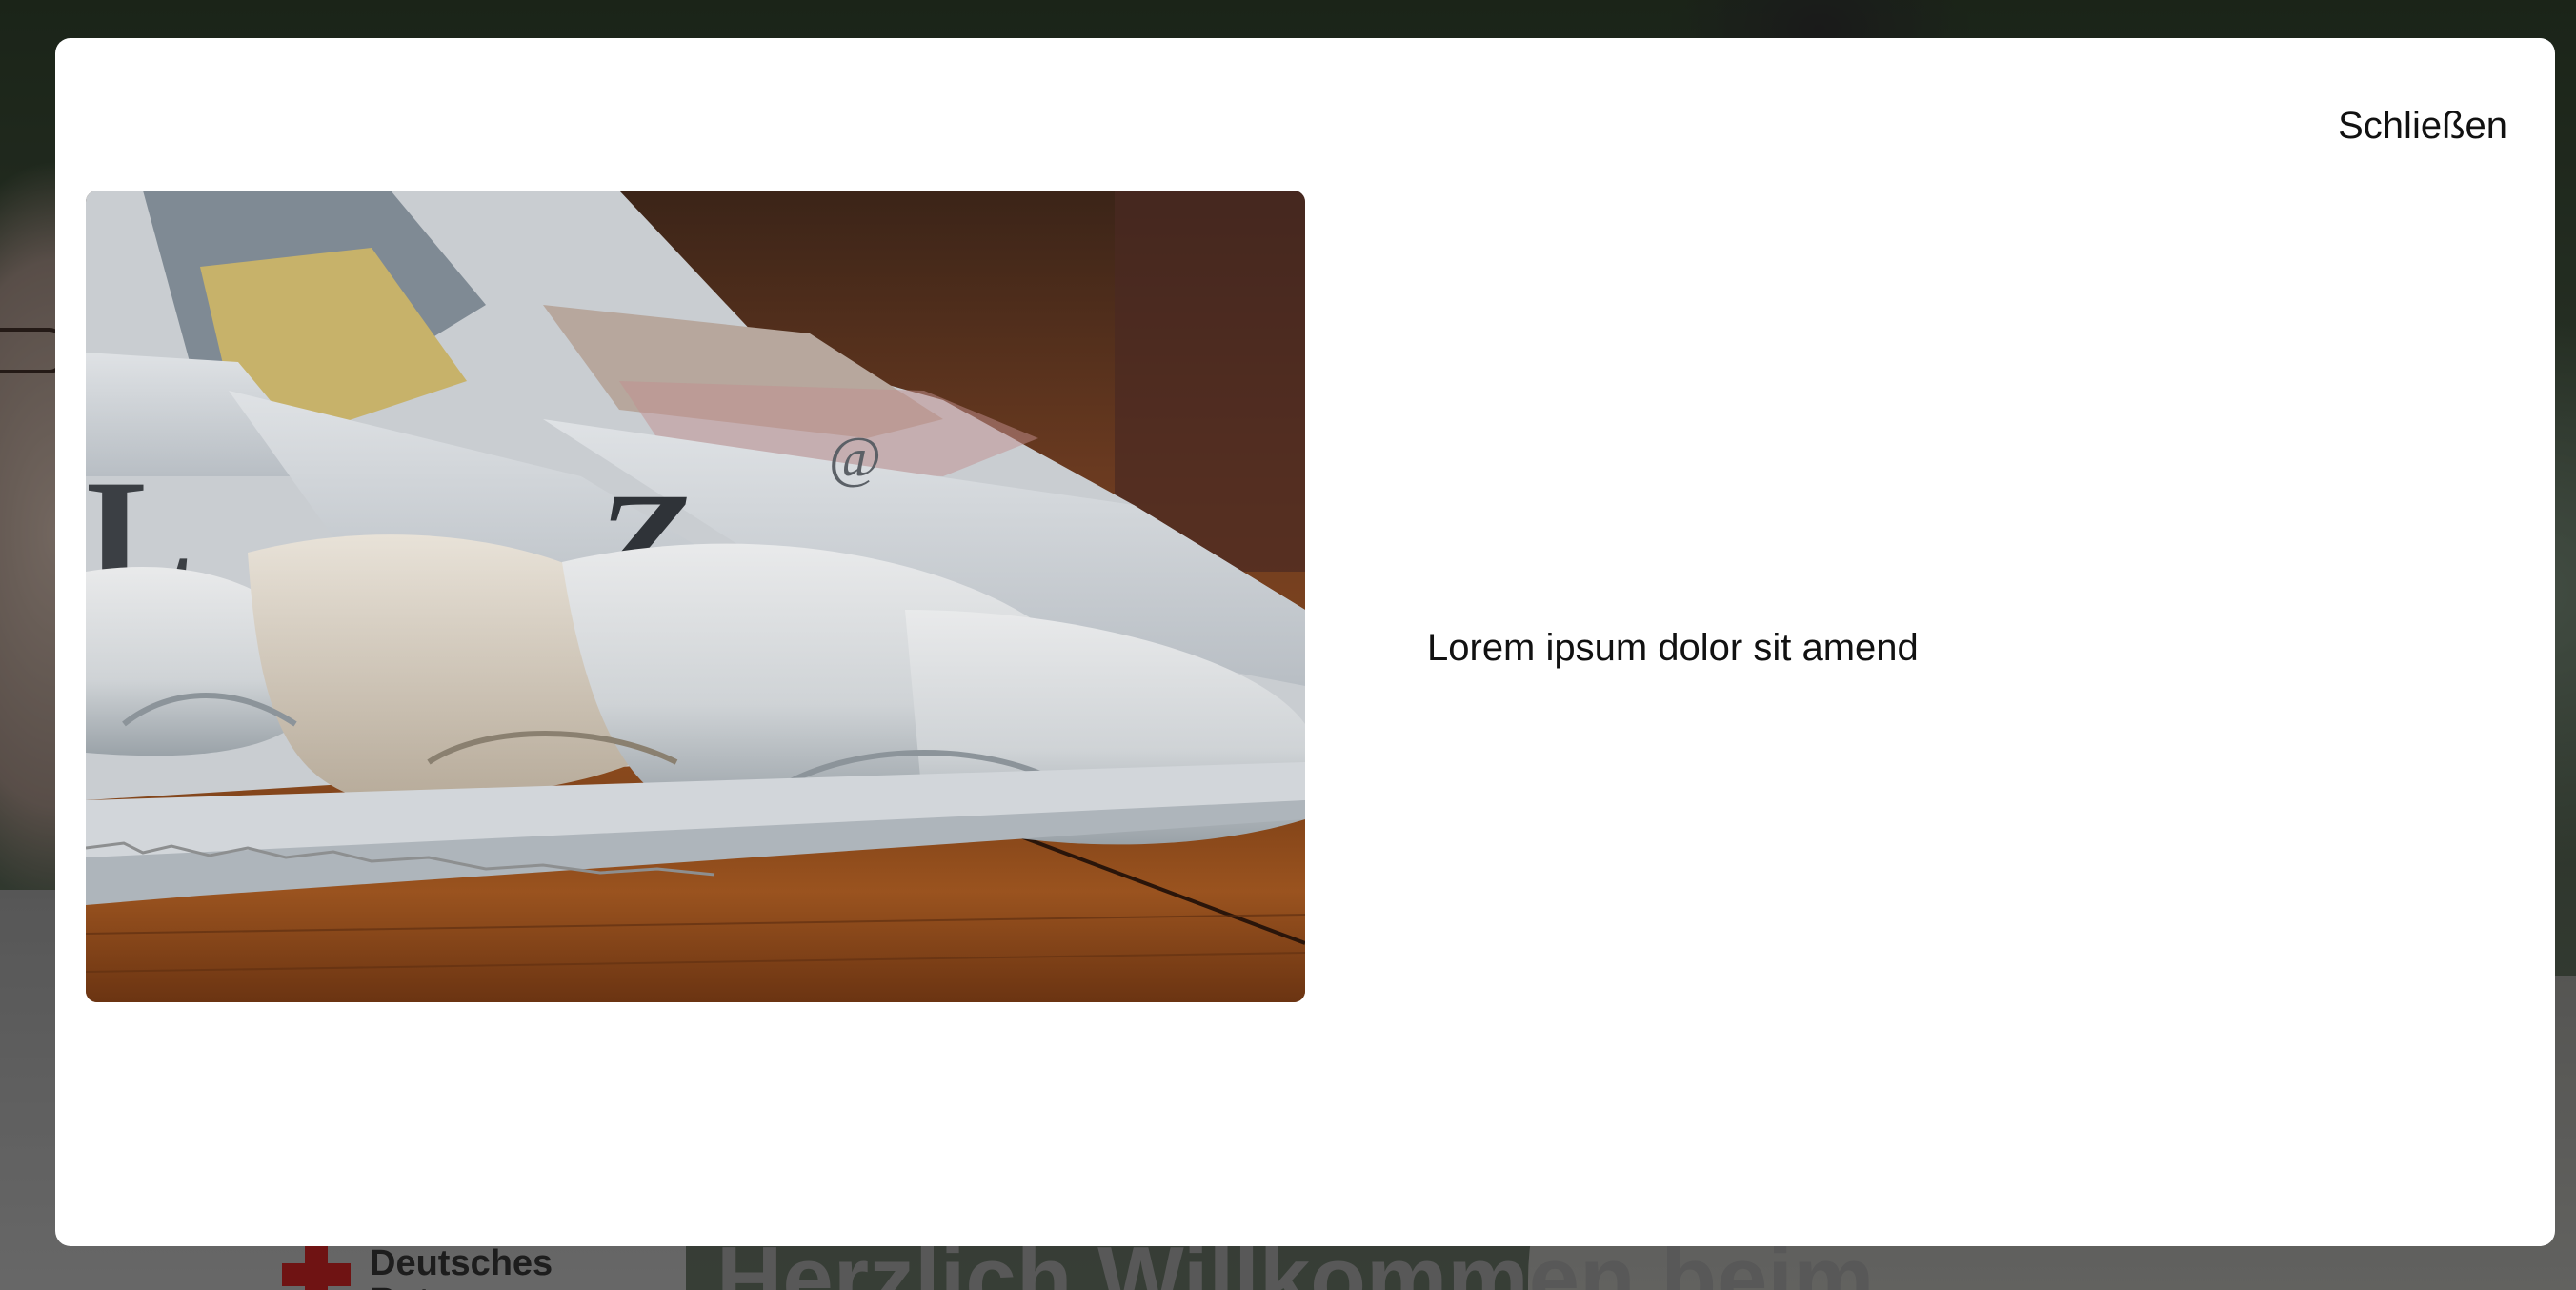  Describe the element at coordinates (1673, 648) in the screenshot. I see `modal-text: Lorem ipsum dolor sit amend` at that location.